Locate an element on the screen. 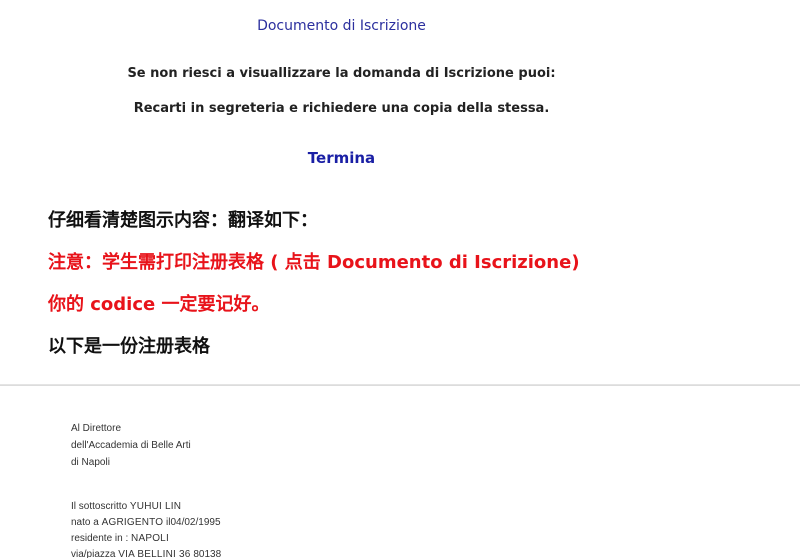  form-recipient-line2: dell'Accademia di Belle Arti is located at coordinates (131, 445).